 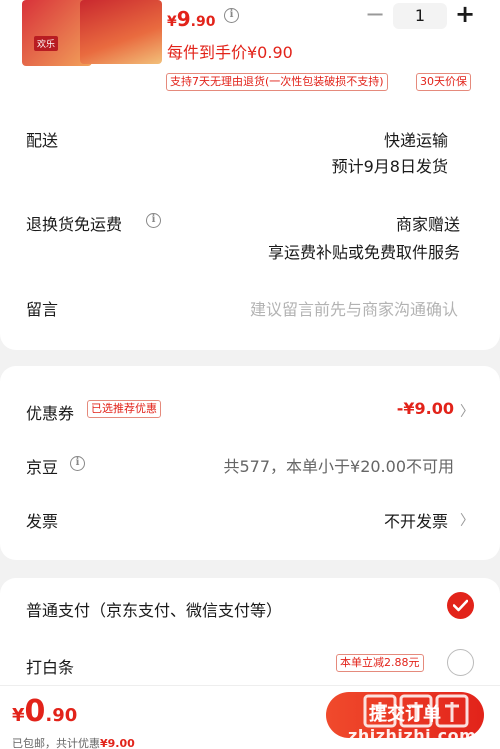 I want to click on normal-pay-radio-checked, so click(x=460, y=605).